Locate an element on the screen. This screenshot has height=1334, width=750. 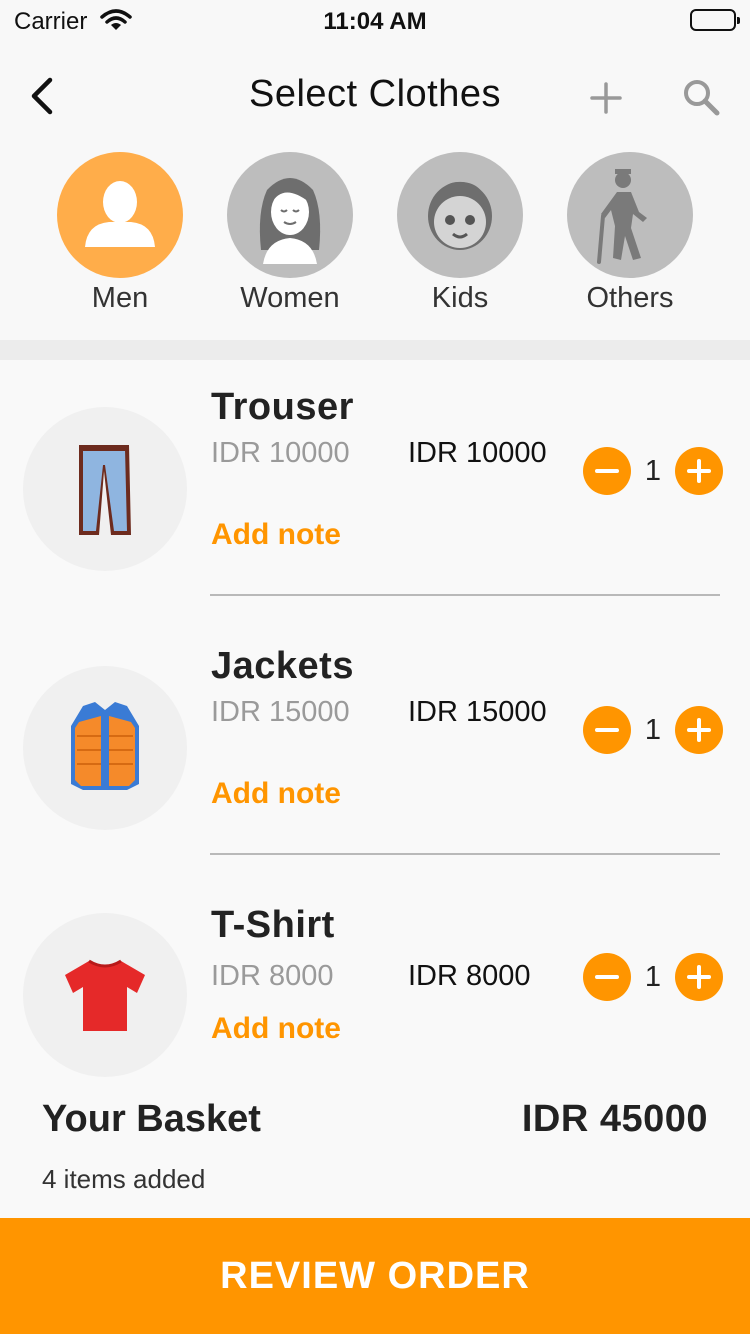
category-women: Women is located at coordinates (290, 233).